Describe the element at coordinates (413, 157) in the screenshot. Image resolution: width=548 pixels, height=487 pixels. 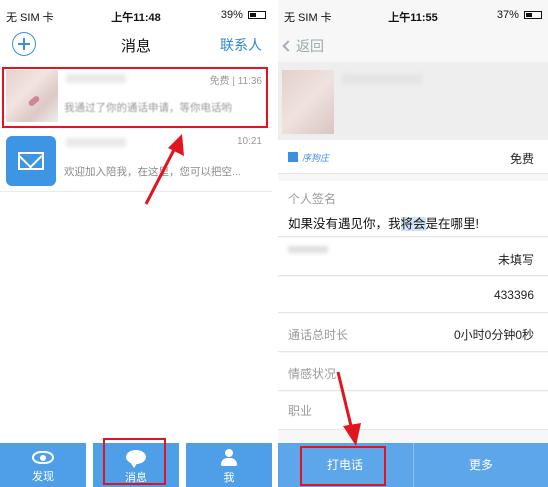
I see `free-row: 序狗庄 免费` at that location.